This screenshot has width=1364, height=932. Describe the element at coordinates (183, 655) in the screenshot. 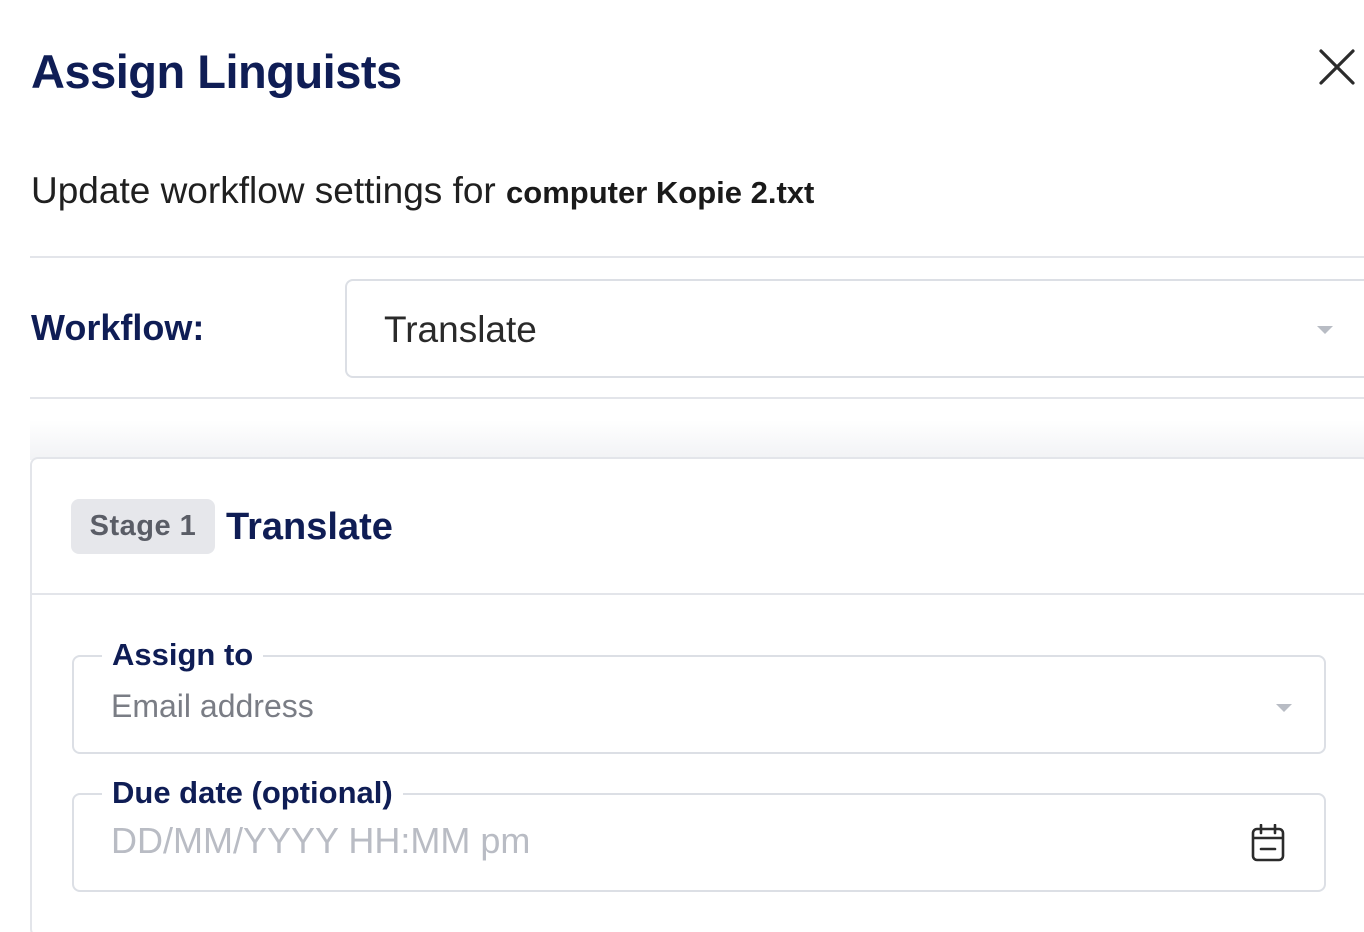

I see `assign-to-label: Assign to` at that location.